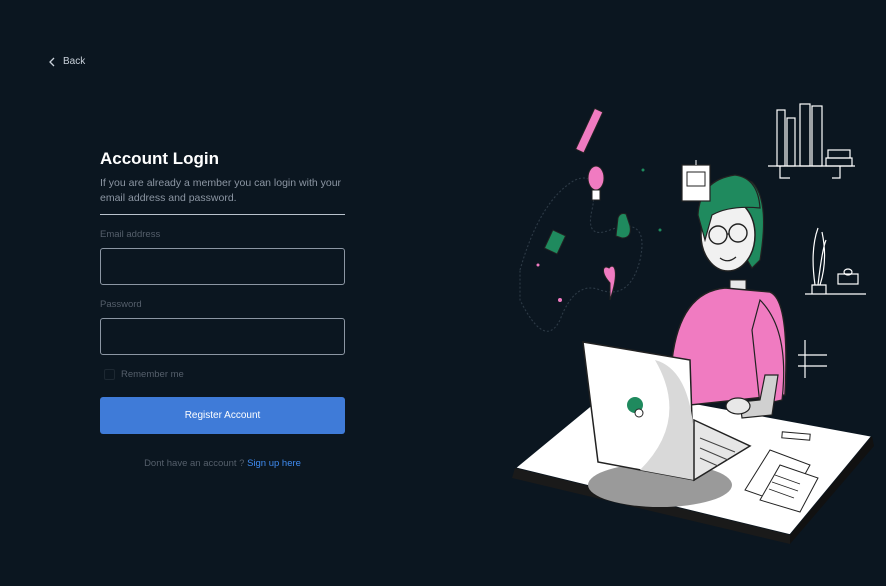  Describe the element at coordinates (152, 374) in the screenshot. I see `remember-label: Remember me` at that location.